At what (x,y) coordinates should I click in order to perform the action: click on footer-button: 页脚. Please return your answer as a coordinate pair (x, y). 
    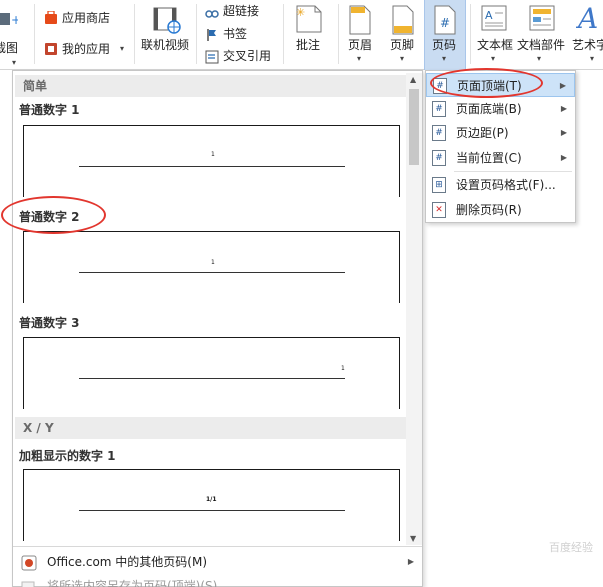
    Looking at the image, I should click on (402, 44).